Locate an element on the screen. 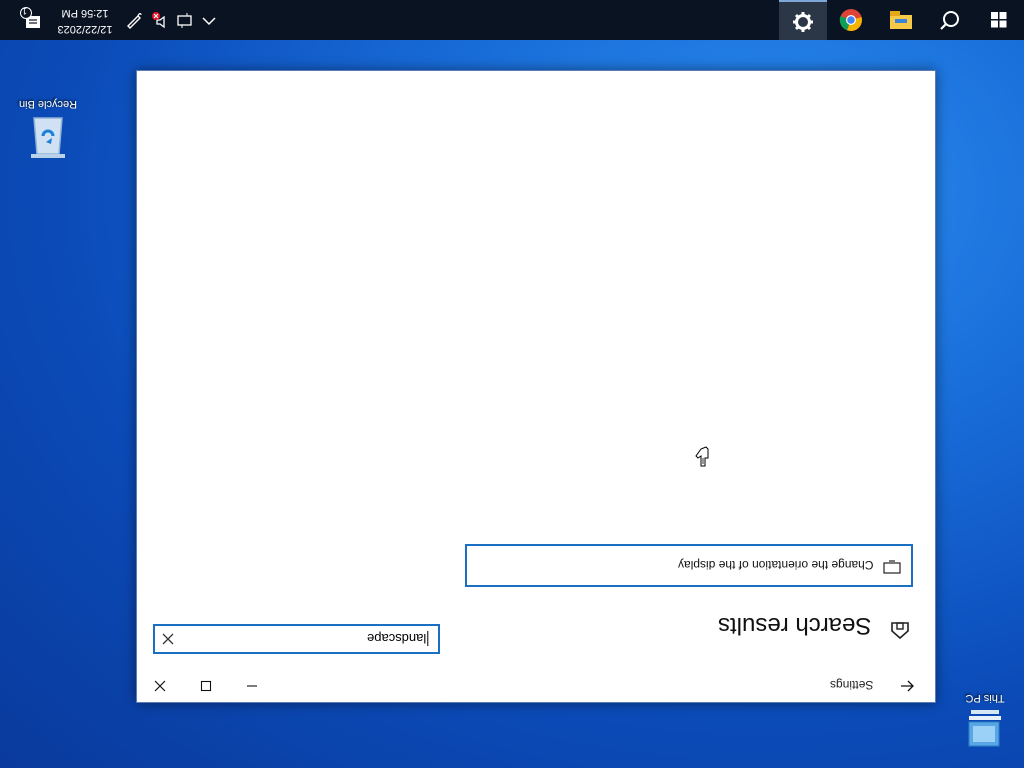 The width and height of the screenshot is (1024, 768). desktop-recycle-bin: Recycle Bin is located at coordinates (48, 131).